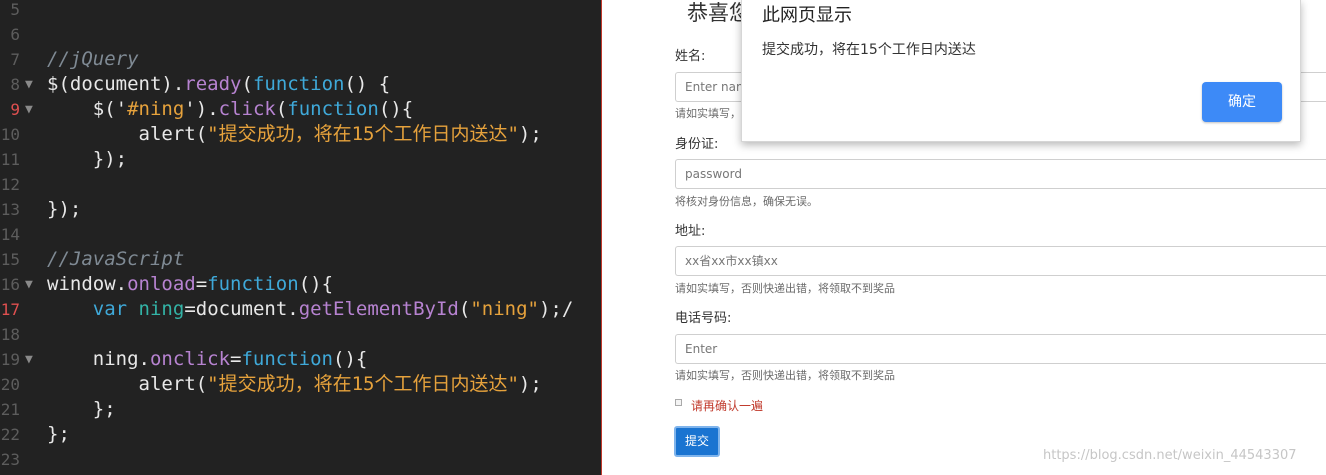 Image resolution: width=1326 pixels, height=475 pixels. I want to click on code-line: 10 alert("提交成功，将在15个工作日内送达");, so click(300, 134).